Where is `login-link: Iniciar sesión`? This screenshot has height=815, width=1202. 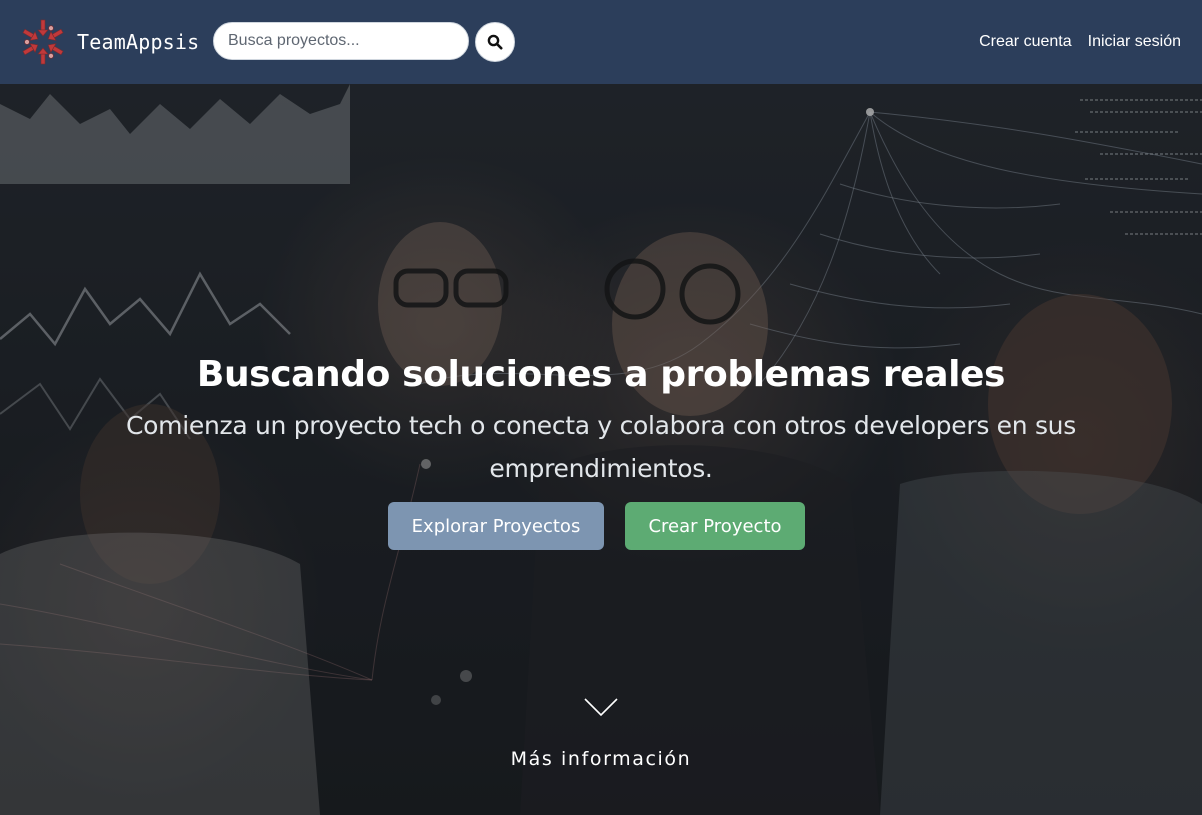 login-link: Iniciar sesión is located at coordinates (1134, 42).